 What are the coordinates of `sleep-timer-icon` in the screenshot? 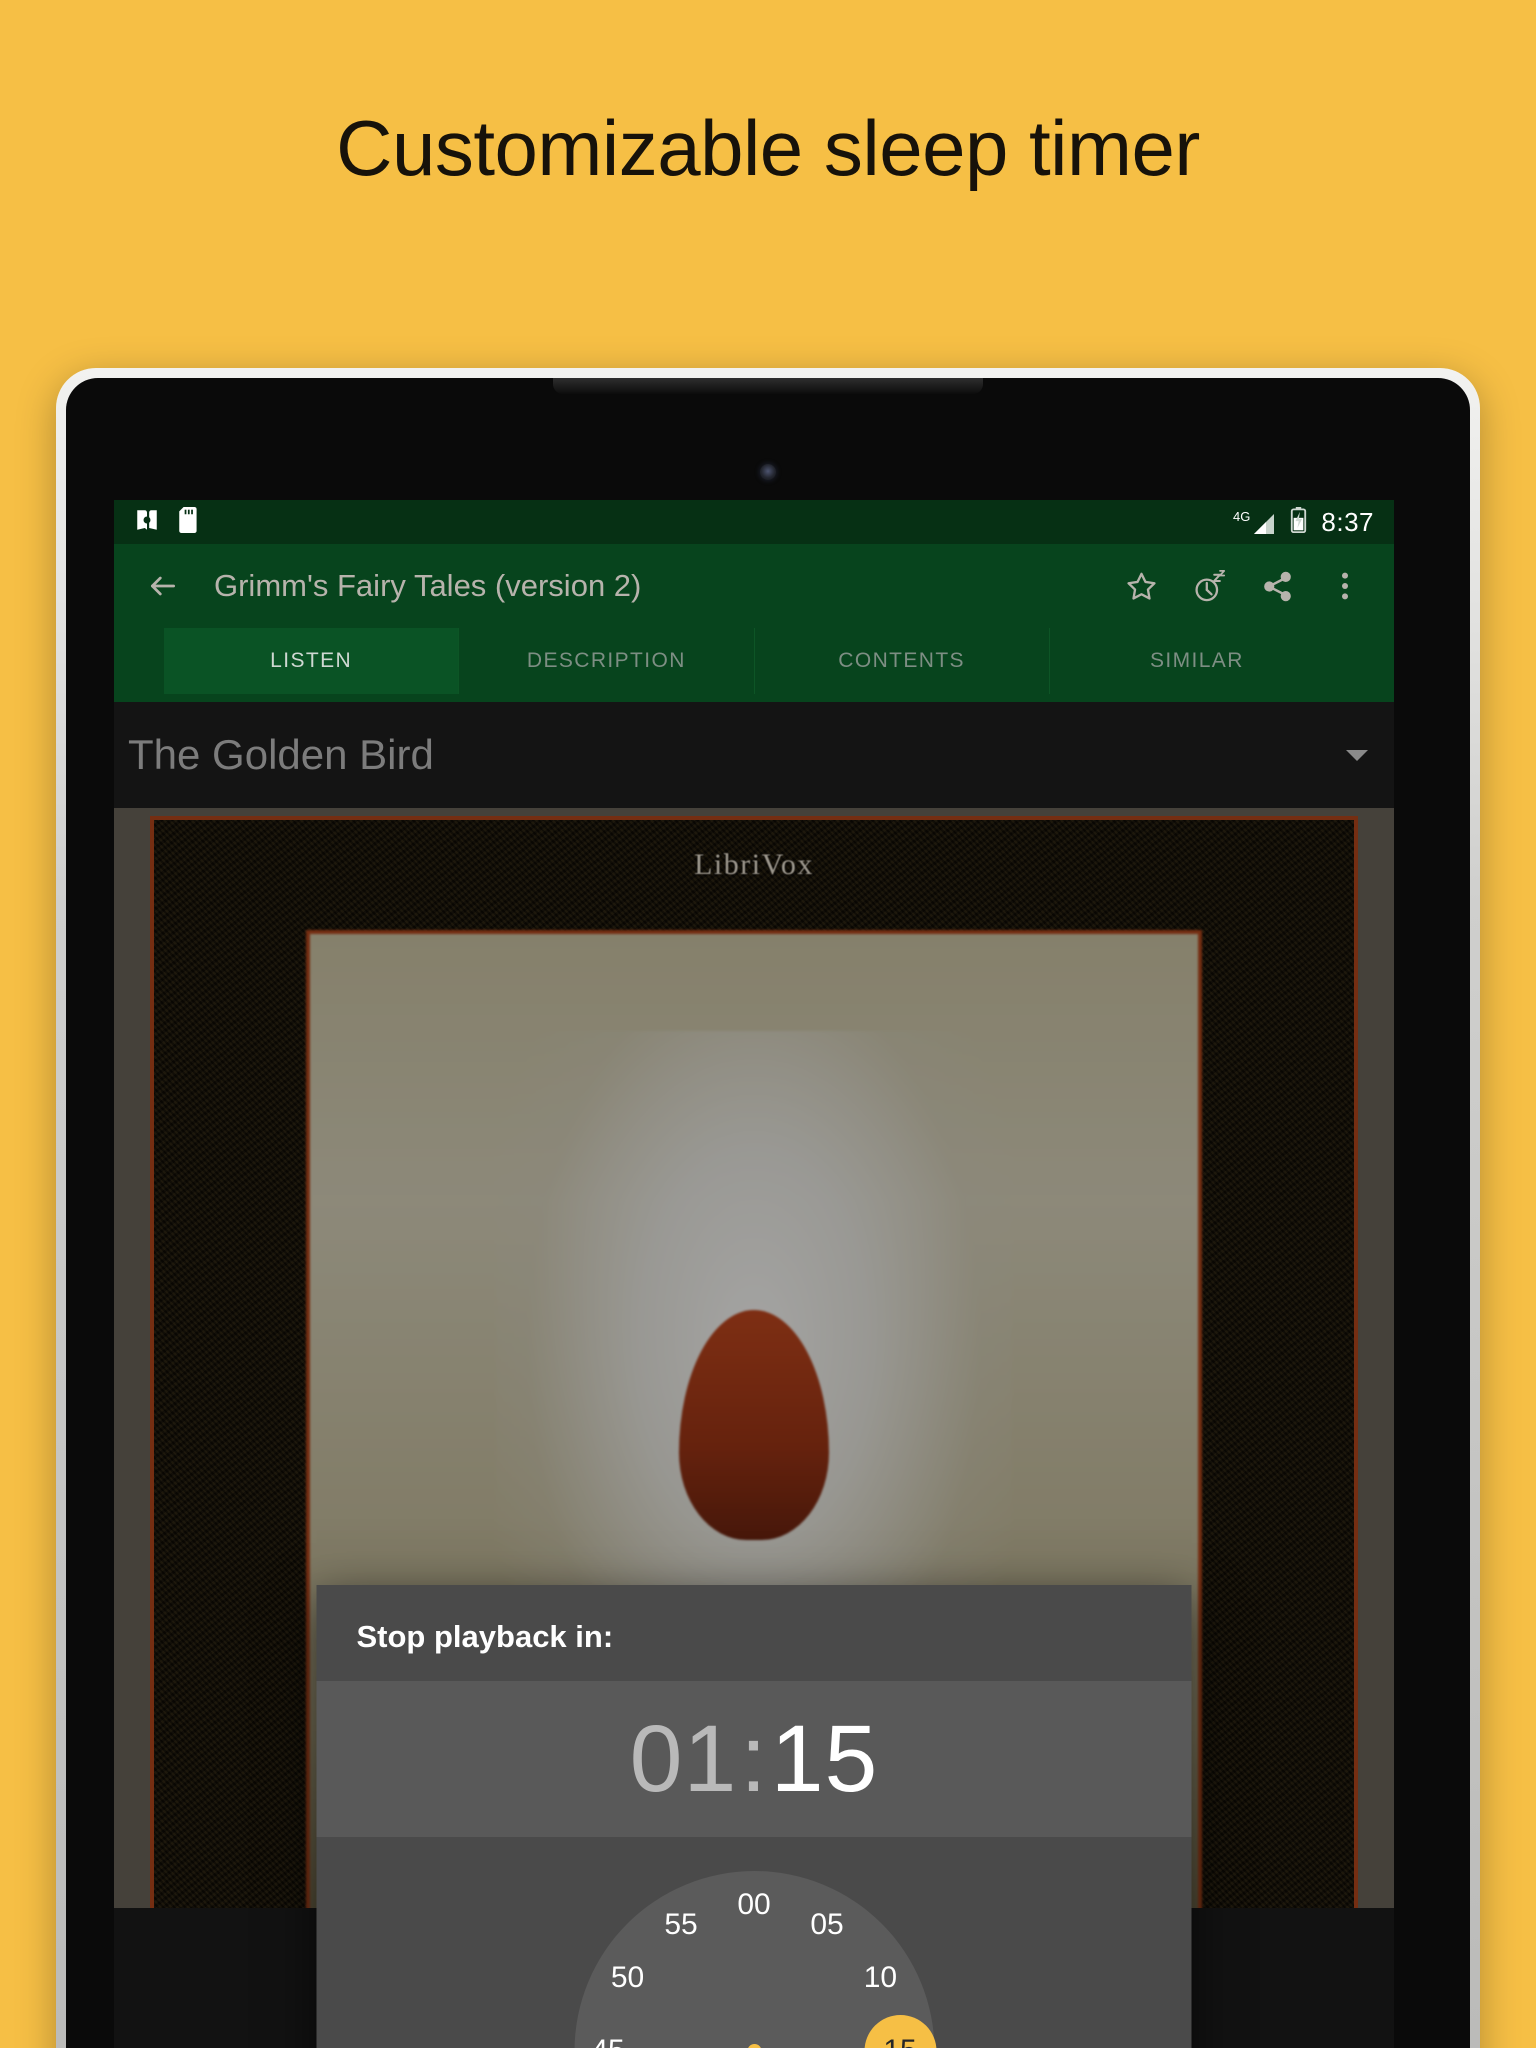 It's located at (1209, 586).